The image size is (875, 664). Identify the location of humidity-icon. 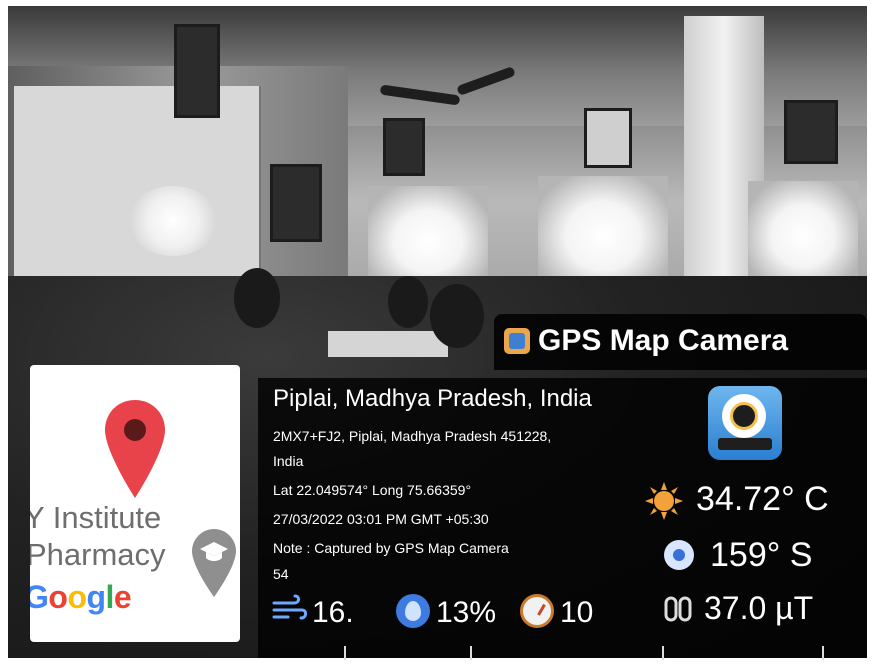
(413, 611).